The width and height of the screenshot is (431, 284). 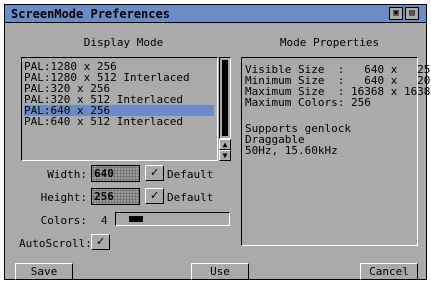 I want to click on height-default-label: Default, so click(x=190, y=197).